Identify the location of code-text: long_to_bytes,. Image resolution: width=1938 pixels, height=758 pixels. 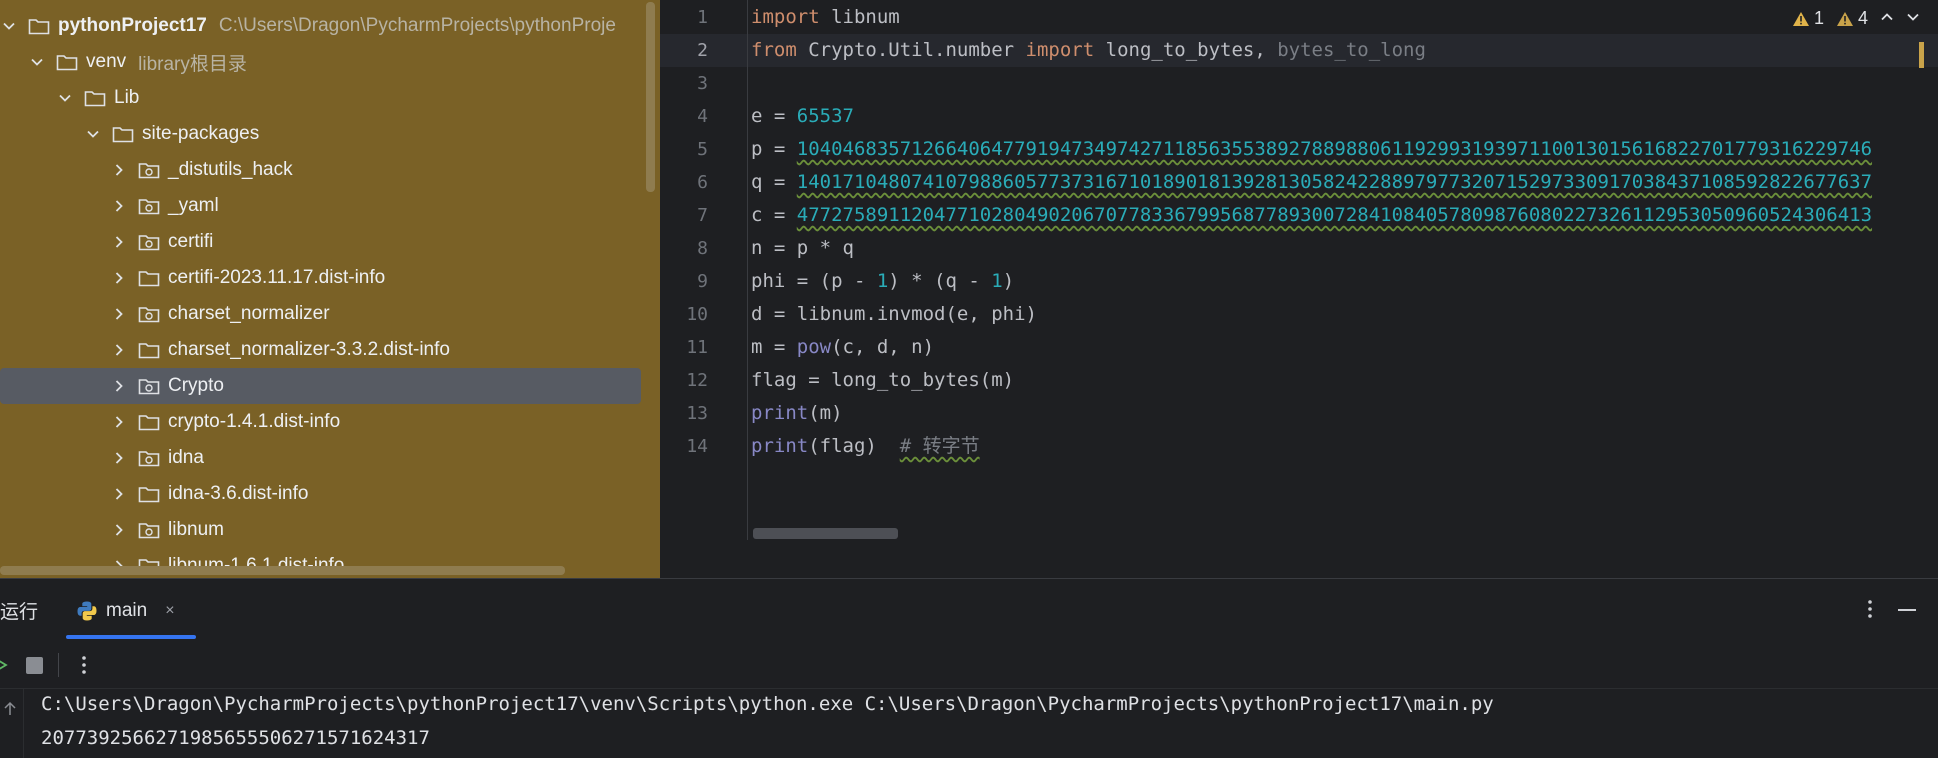
(1186, 50).